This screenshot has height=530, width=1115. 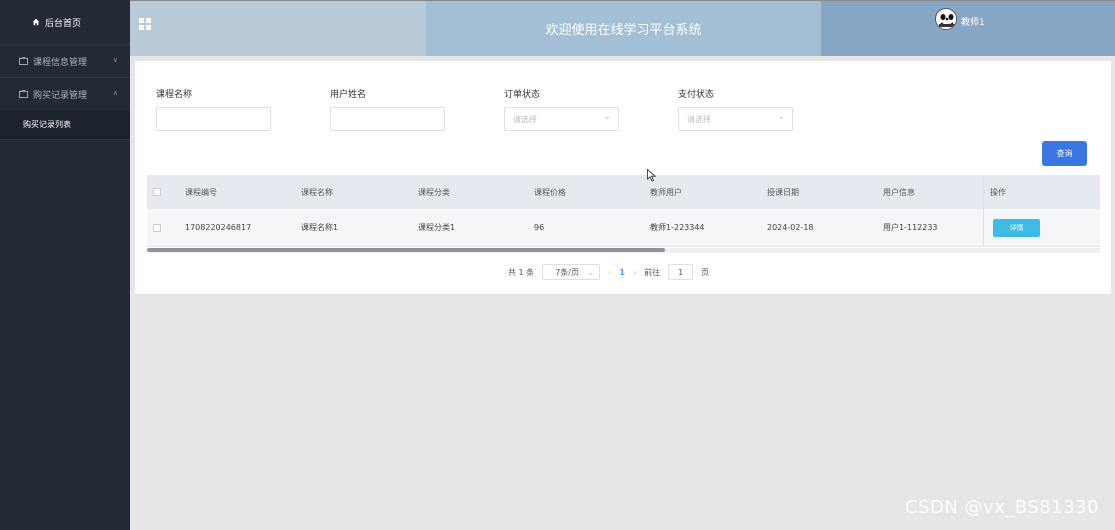 I want to click on total-count: 共 1 条, so click(x=521, y=272).